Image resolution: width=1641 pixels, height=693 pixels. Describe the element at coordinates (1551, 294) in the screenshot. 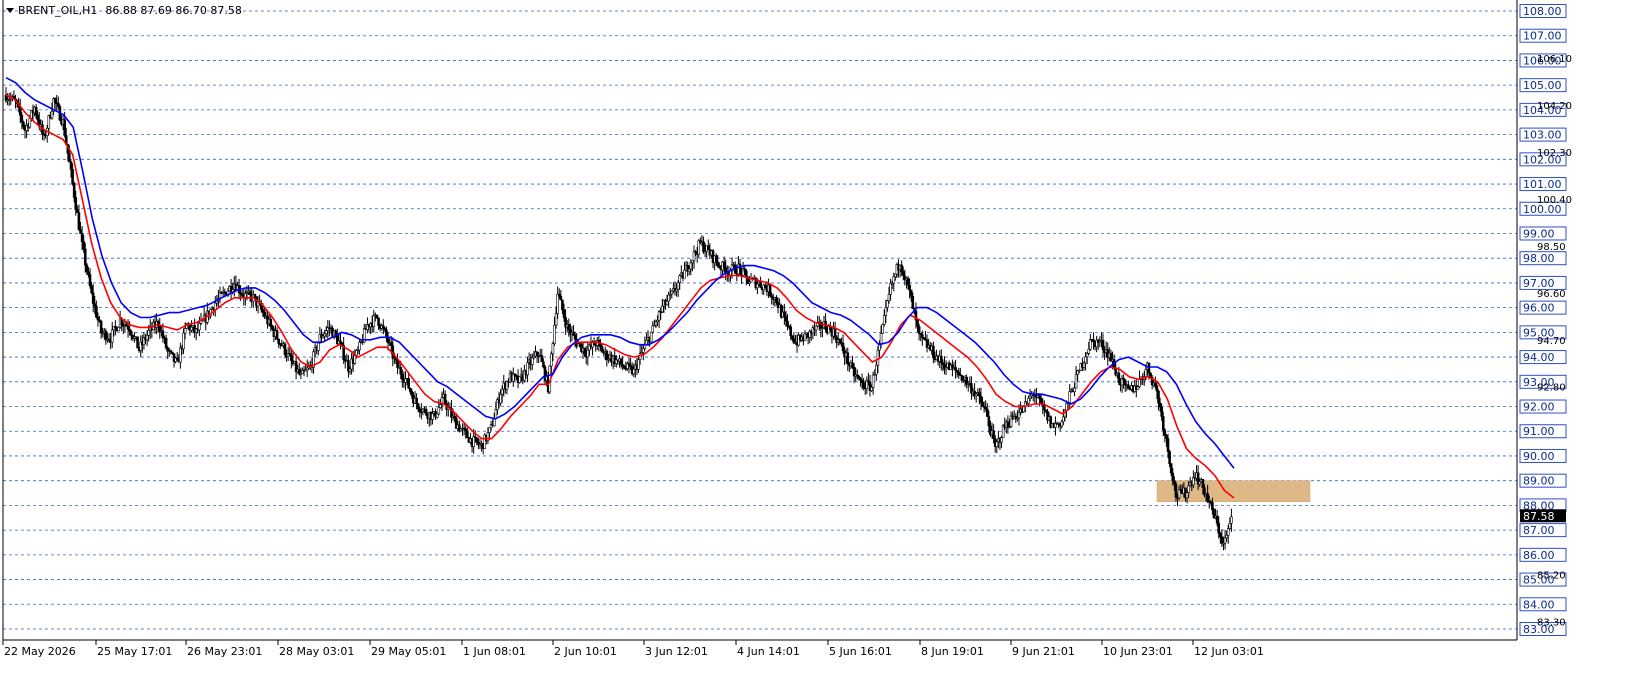

I see `minor-price-tick: 96.60` at that location.